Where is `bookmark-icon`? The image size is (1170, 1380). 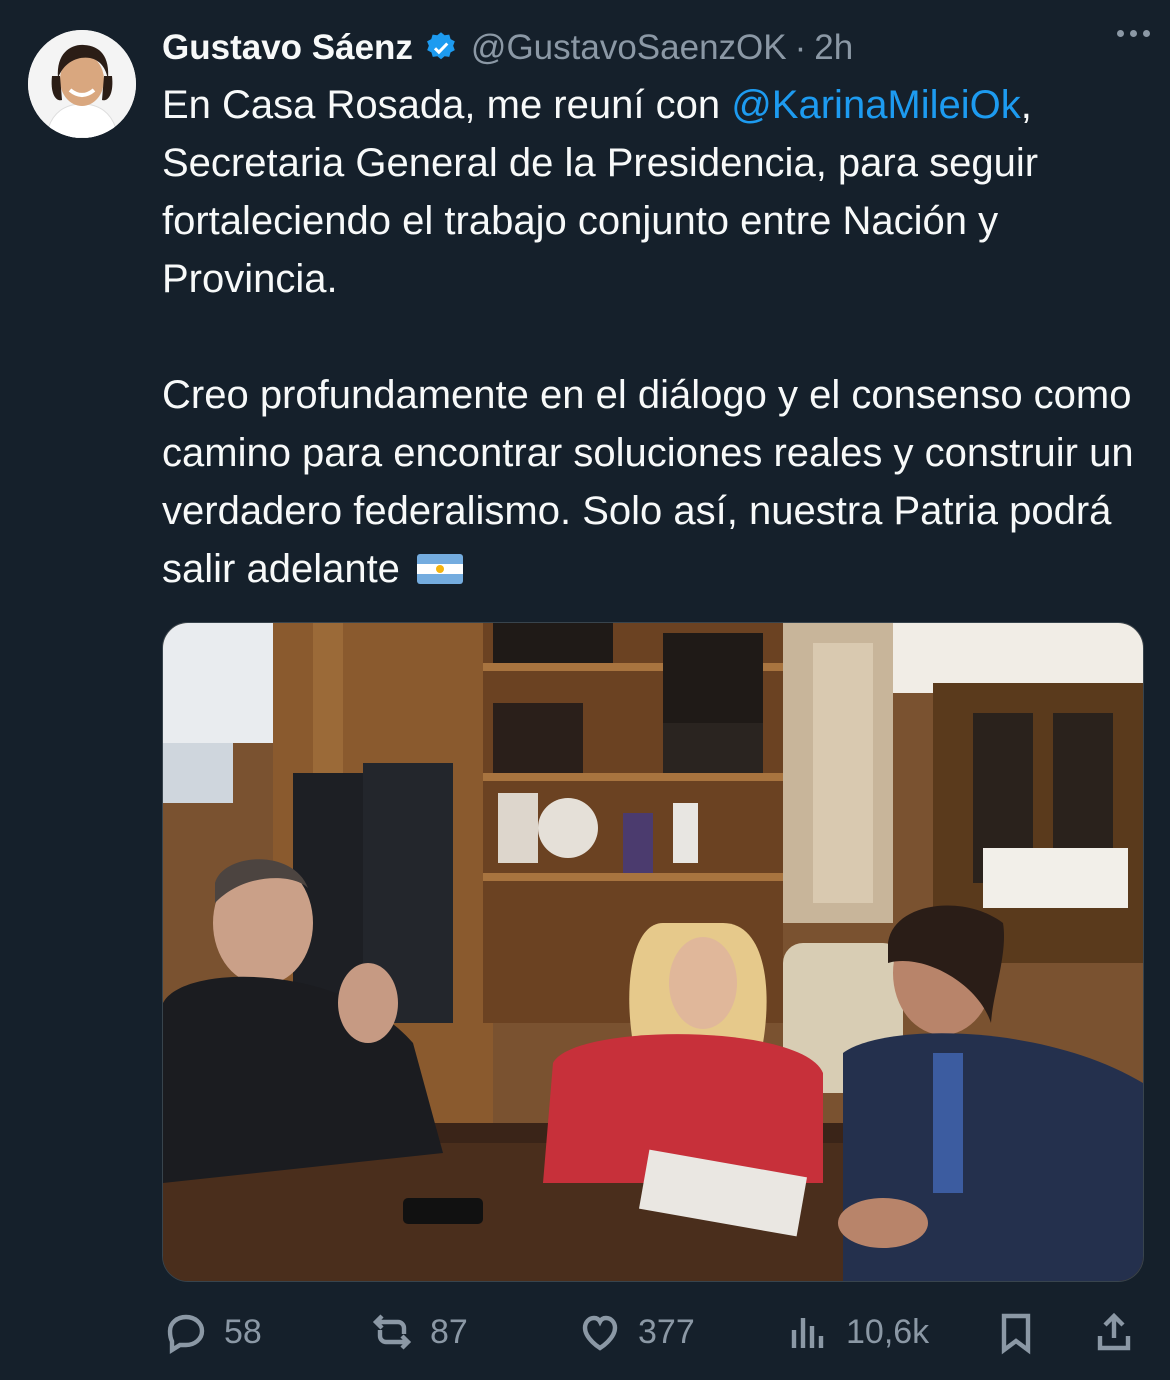 bookmark-icon is located at coordinates (1016, 1334).